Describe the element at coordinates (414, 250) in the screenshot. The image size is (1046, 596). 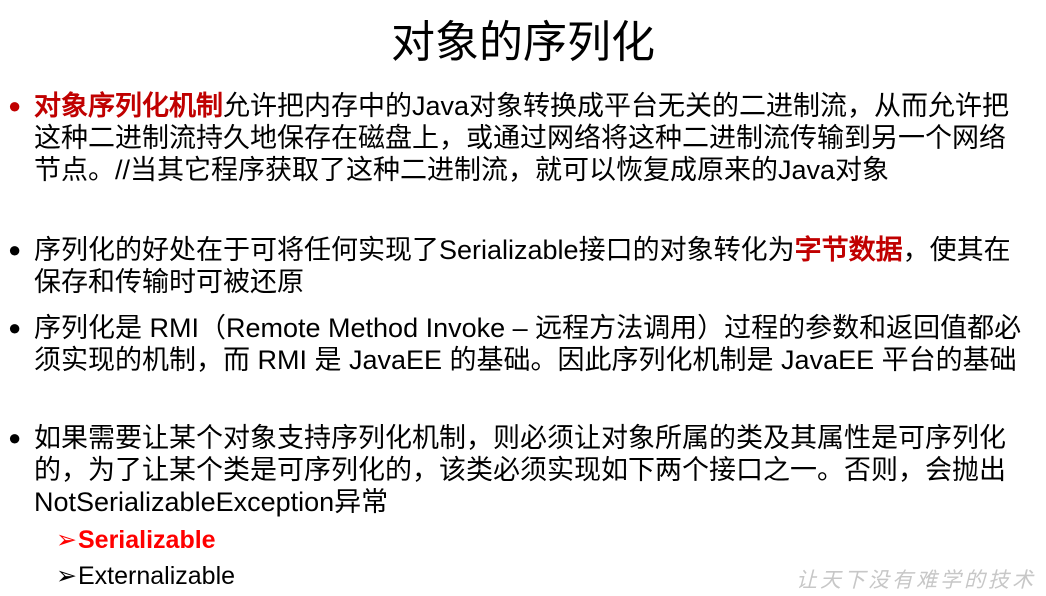
I see `bullet-2-before: 序列化的好处在于可将任何实现了Serializable接口的对象转化为` at that location.